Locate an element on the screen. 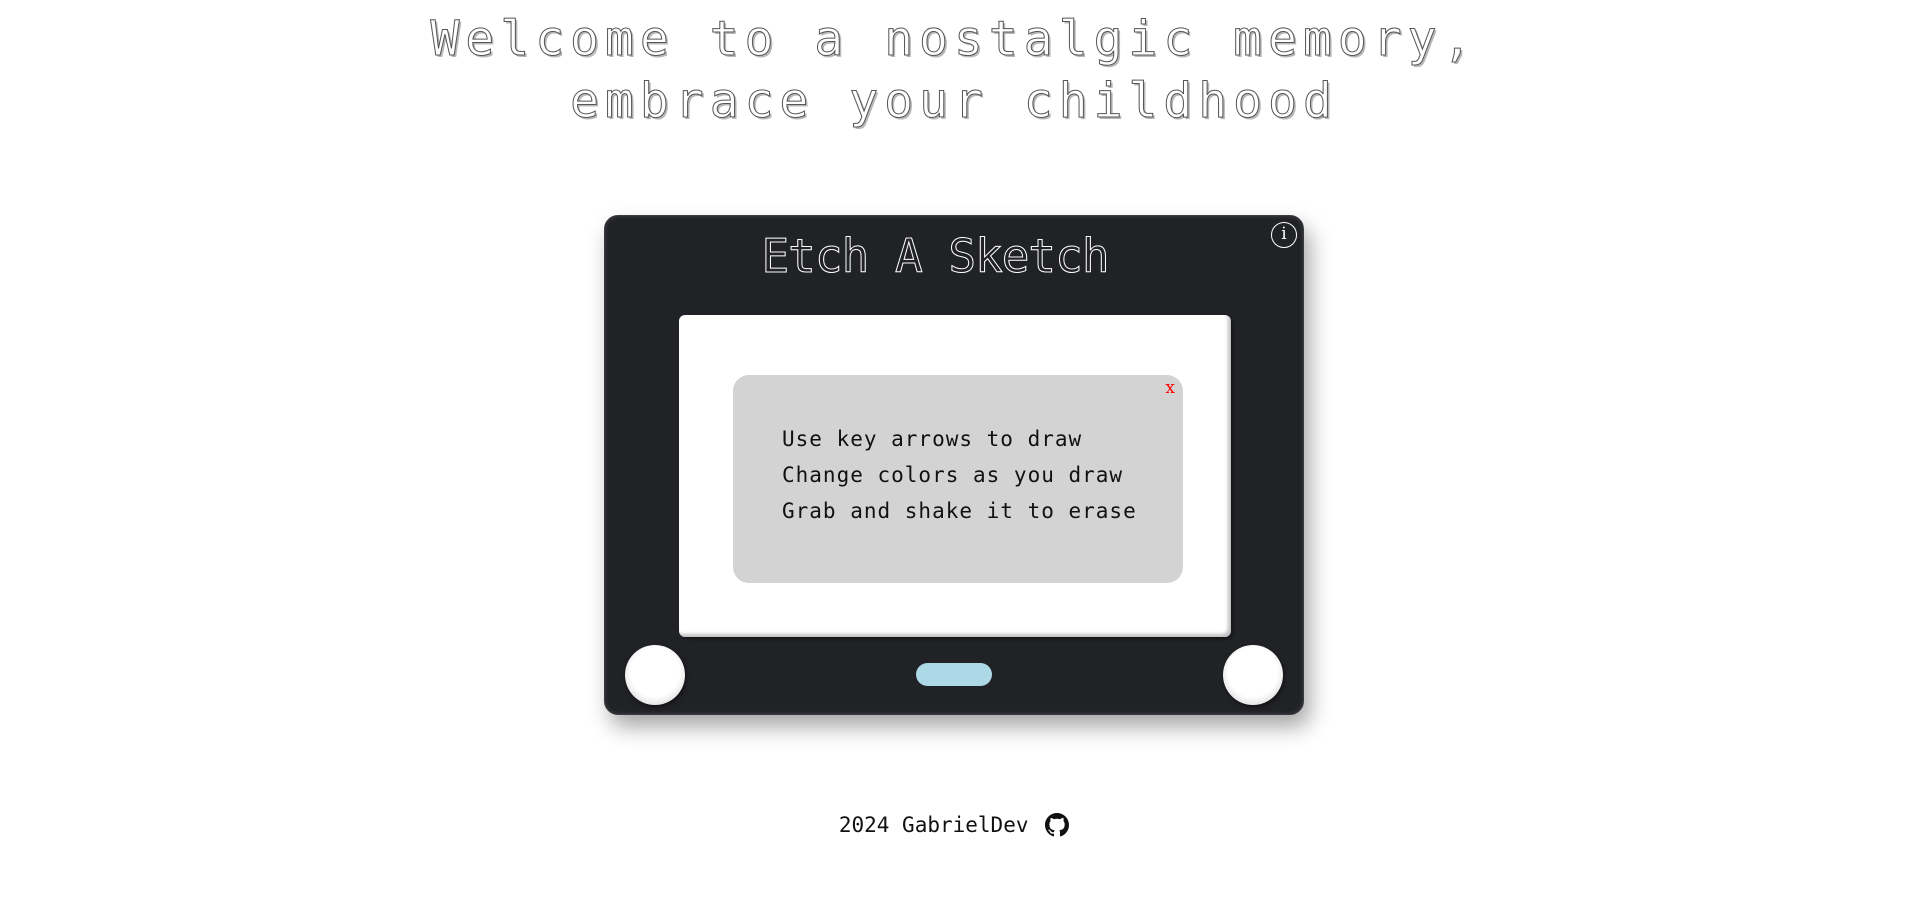 The width and height of the screenshot is (1908, 905). welcome-heading-line-2: embrace your childhood is located at coordinates (954, 101).